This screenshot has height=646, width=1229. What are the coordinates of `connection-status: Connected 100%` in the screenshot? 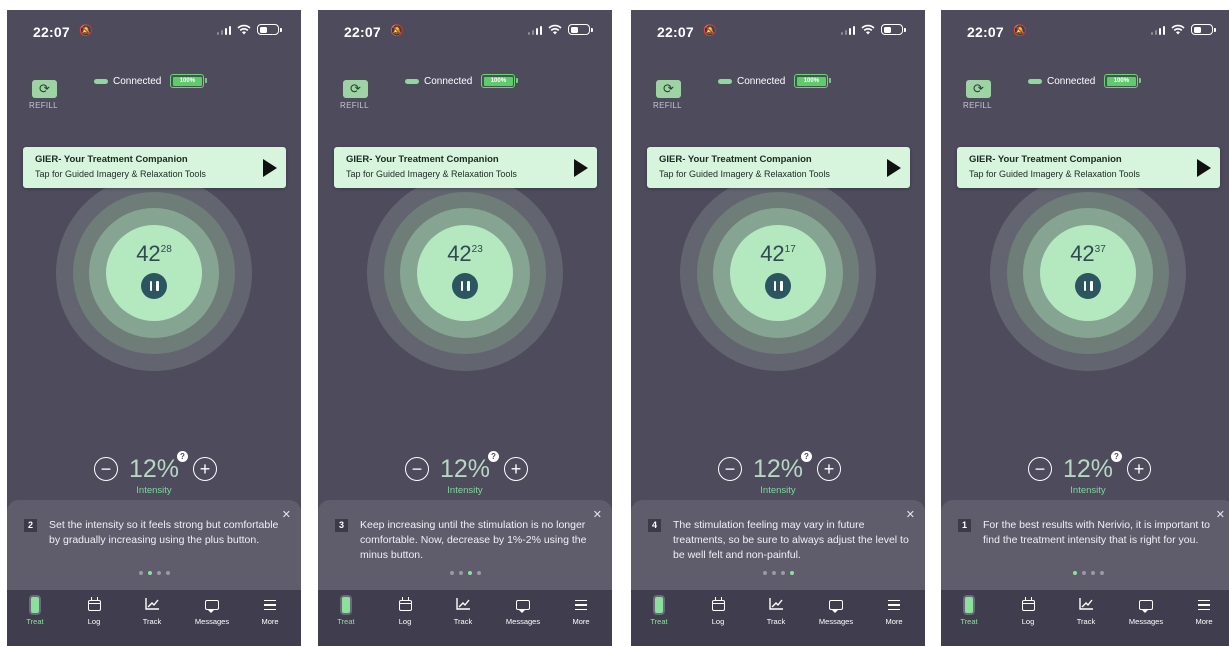 It's located at (462, 81).